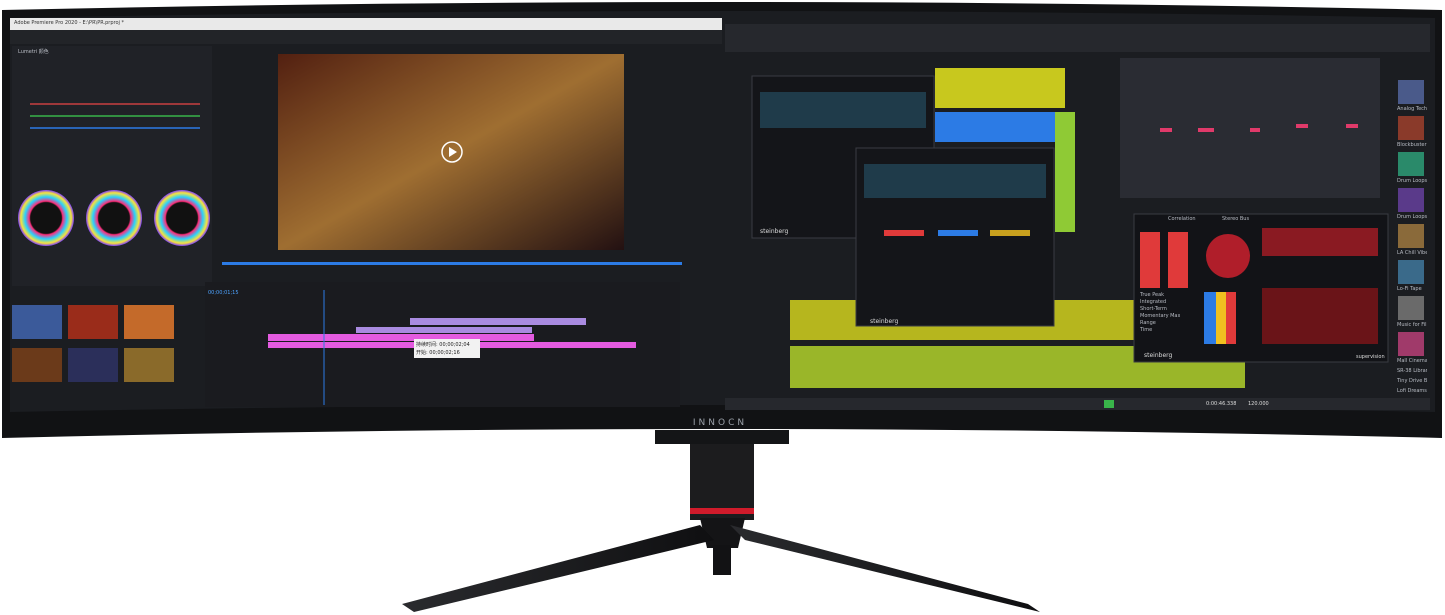 This screenshot has height=615, width=1445. I want to click on lumetri-panel-title: Lumetri 颜色, so click(33, 52).